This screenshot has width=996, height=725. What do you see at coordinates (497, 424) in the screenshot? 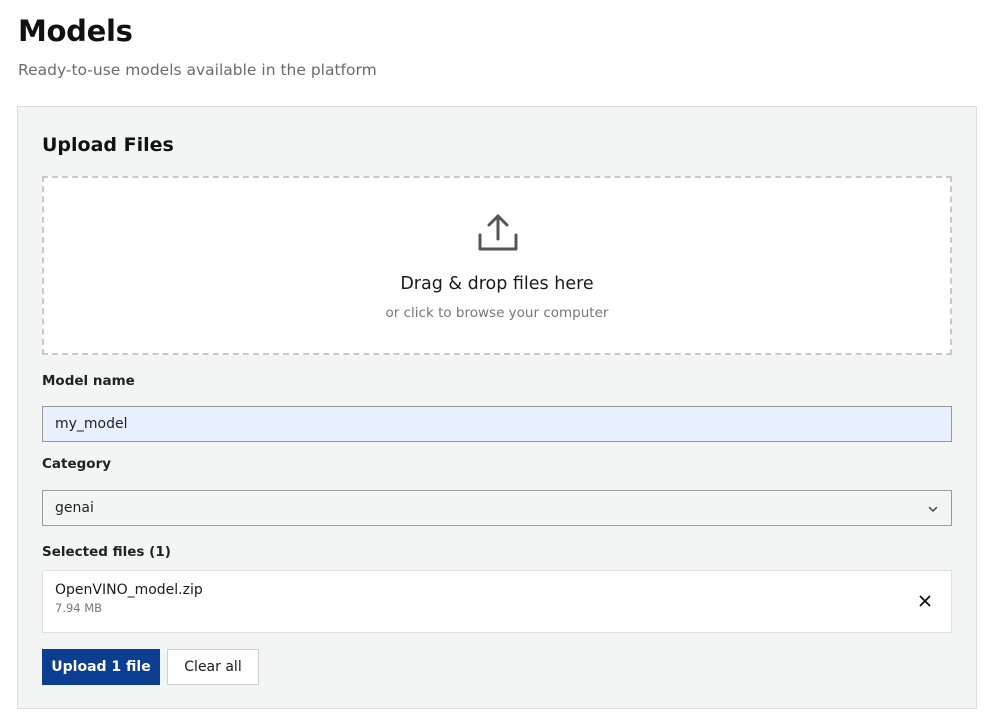
I see `model-name-input` at bounding box center [497, 424].